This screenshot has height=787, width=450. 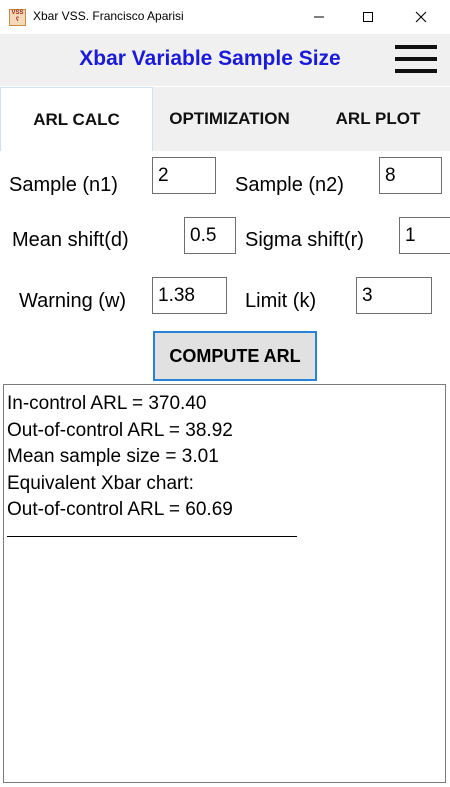 What do you see at coordinates (120, 430) in the screenshot?
I see `output-line: Out-of-control ARL = 38.92` at bounding box center [120, 430].